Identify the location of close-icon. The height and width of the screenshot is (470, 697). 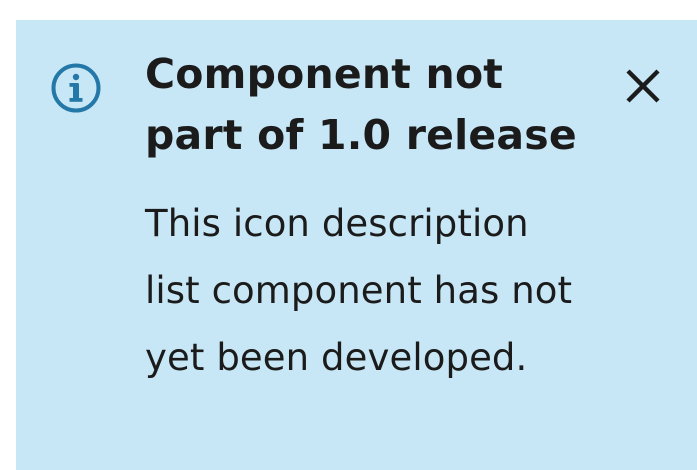
(643, 86).